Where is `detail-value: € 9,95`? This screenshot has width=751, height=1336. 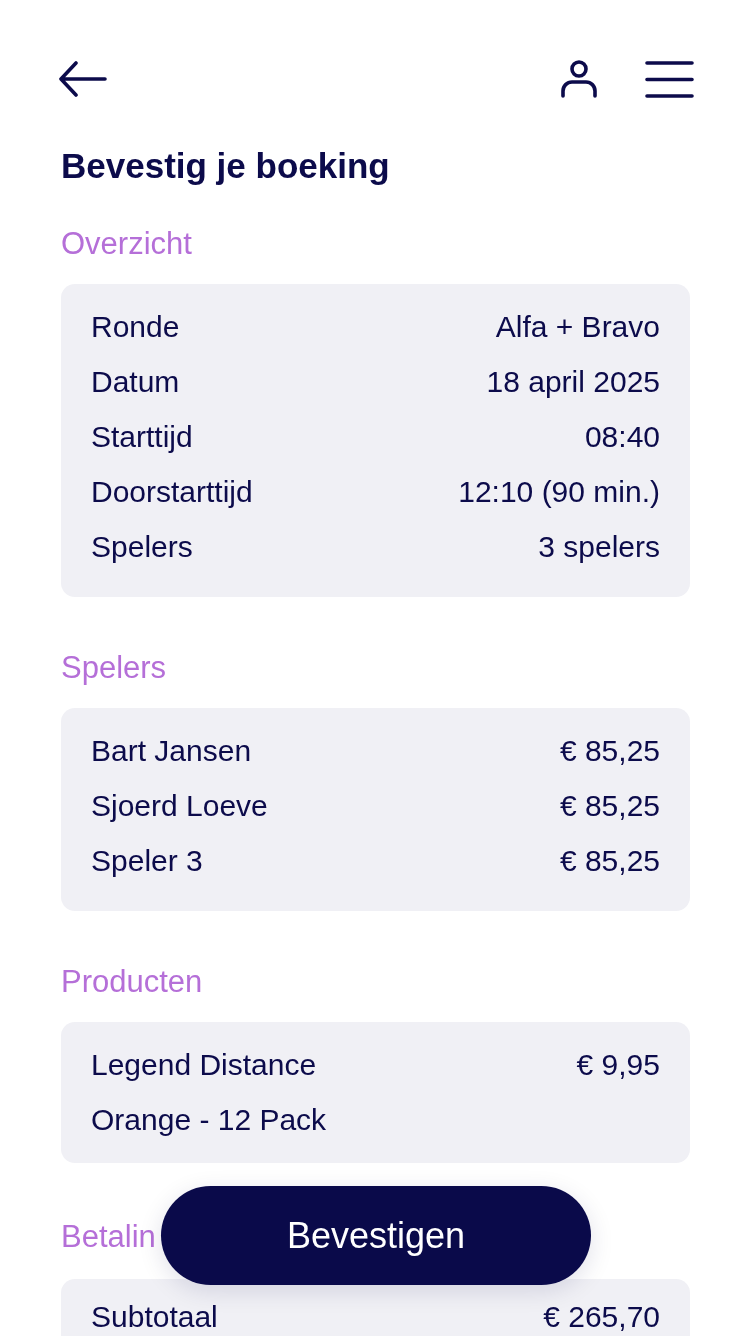
detail-value: € 9,95 is located at coordinates (618, 1064).